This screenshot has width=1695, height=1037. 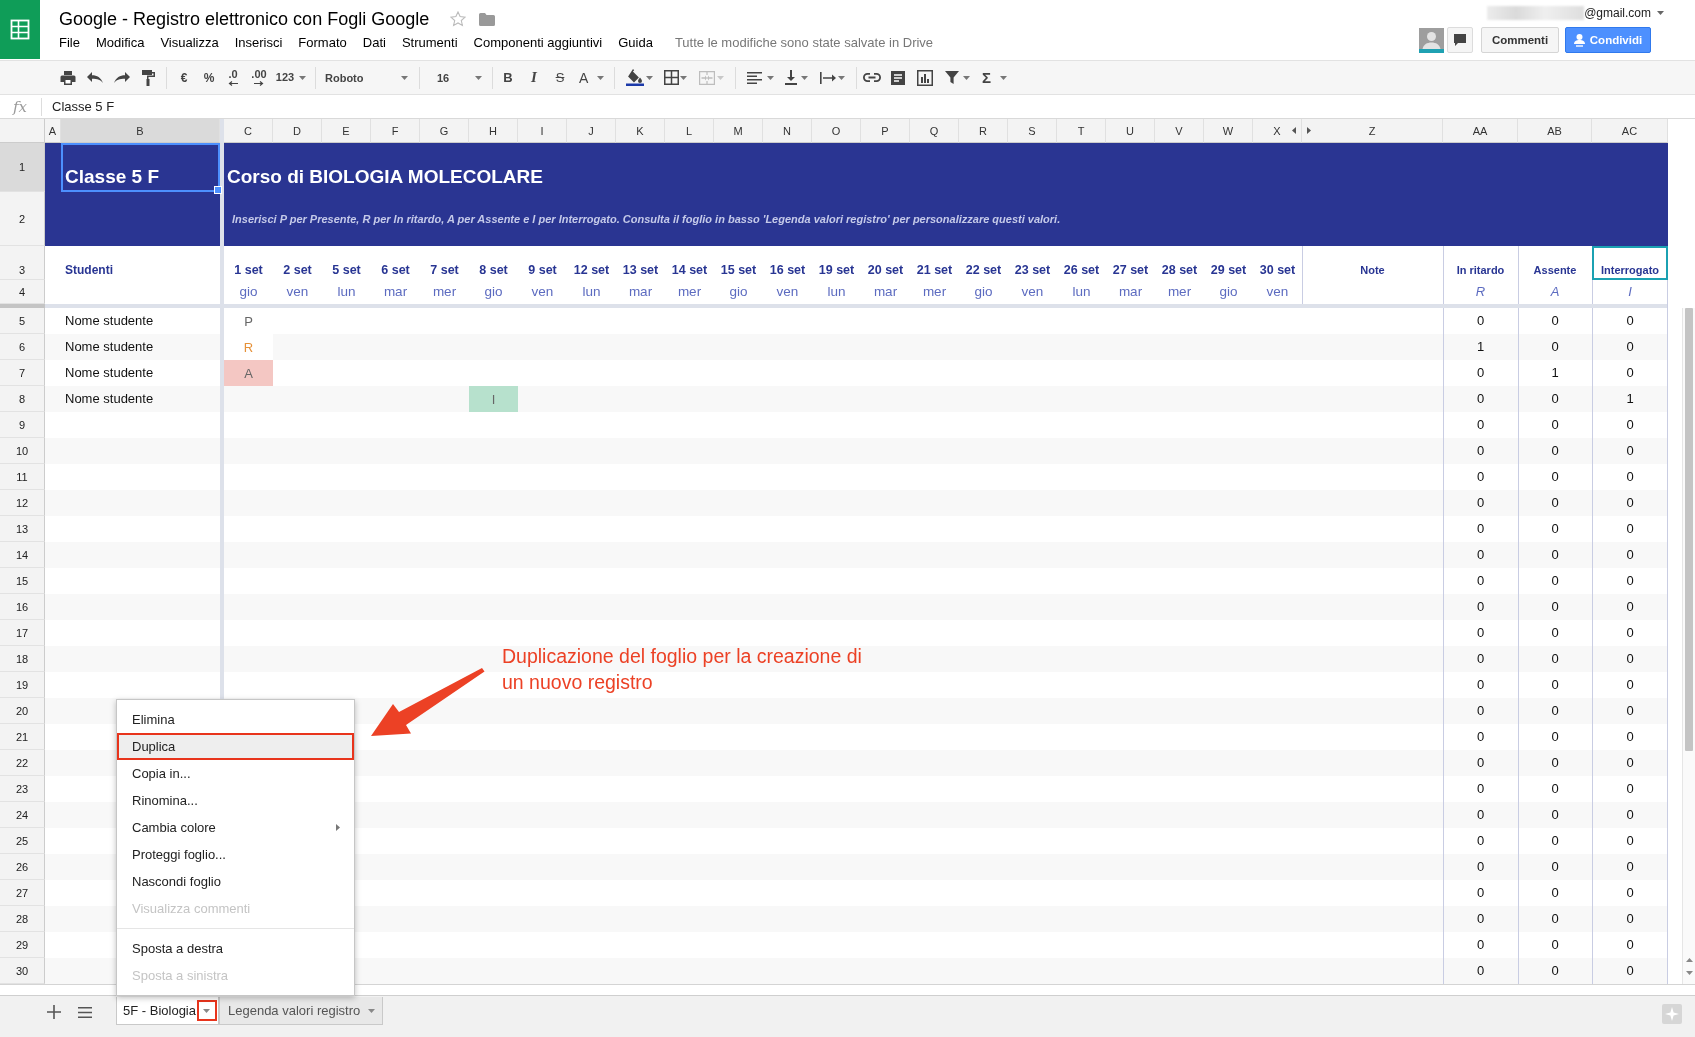 What do you see at coordinates (235, 948) in the screenshot?
I see `menu-item: Sposta a destra` at bounding box center [235, 948].